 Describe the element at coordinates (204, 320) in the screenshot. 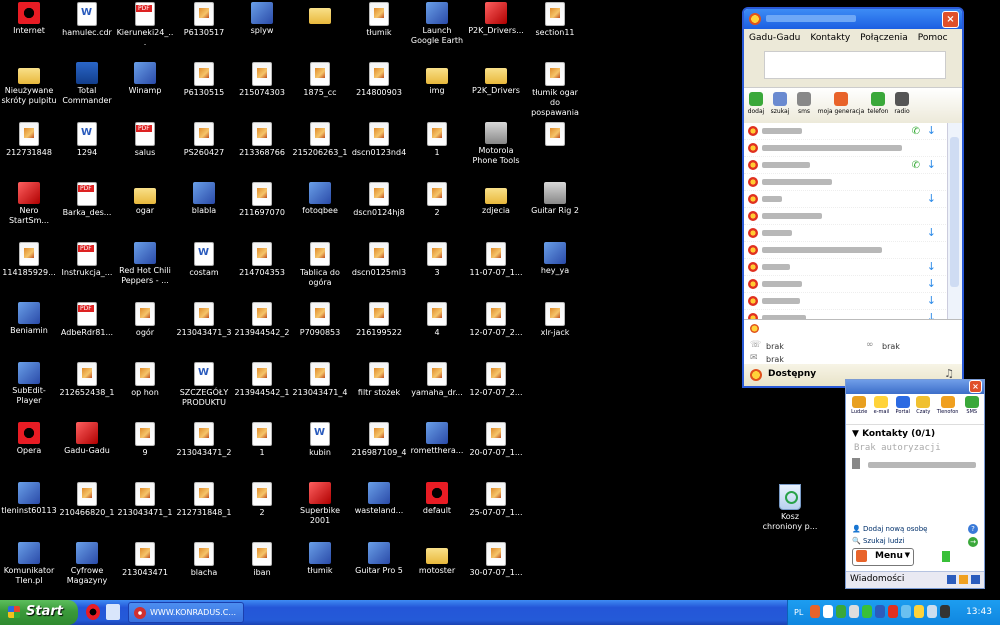

I see `desktop-icon: 213043471_3` at that location.